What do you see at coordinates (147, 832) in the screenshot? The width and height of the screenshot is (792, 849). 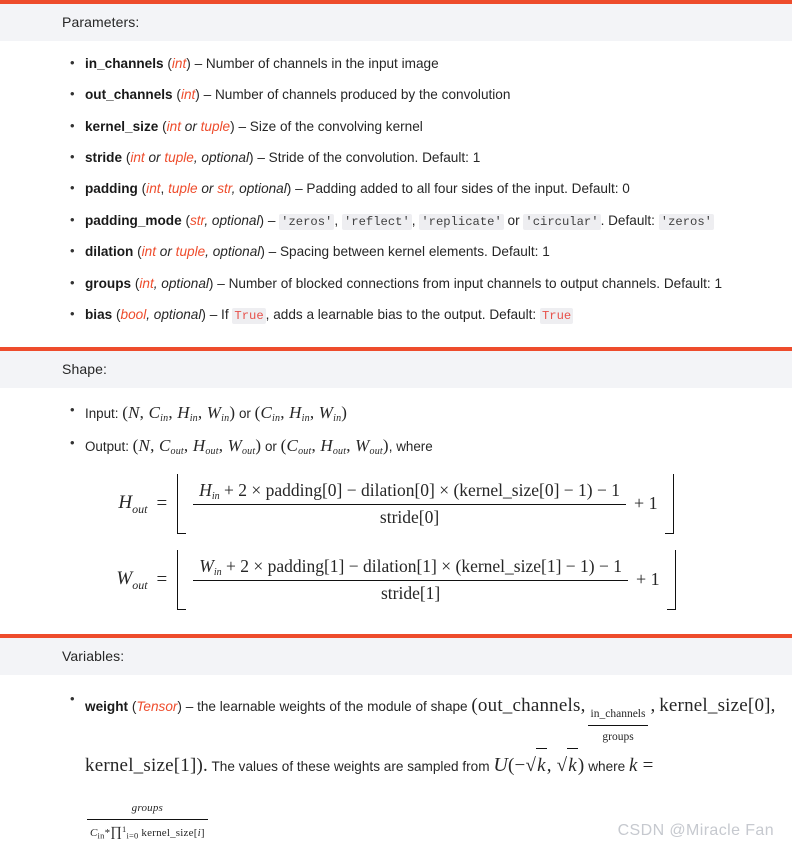 I see `k-denominator: Cin*∏1i=0 kernel_size[i]` at bounding box center [147, 832].